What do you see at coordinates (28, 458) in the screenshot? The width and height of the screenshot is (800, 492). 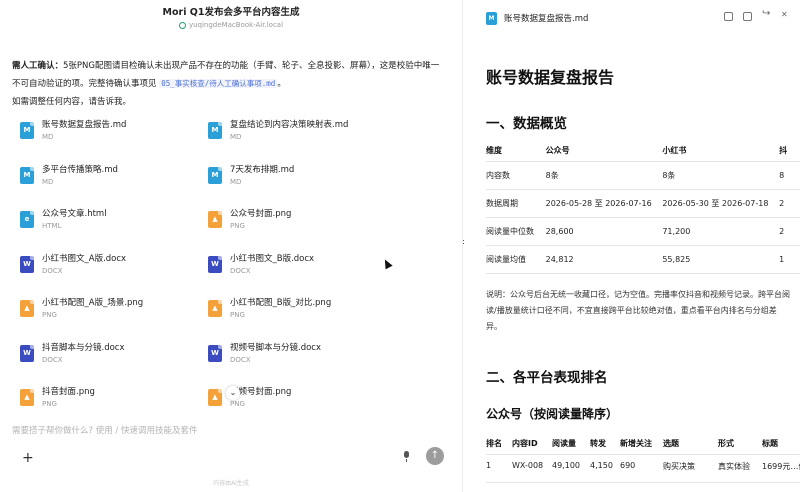 I see `add-attachment-button: +` at bounding box center [28, 458].